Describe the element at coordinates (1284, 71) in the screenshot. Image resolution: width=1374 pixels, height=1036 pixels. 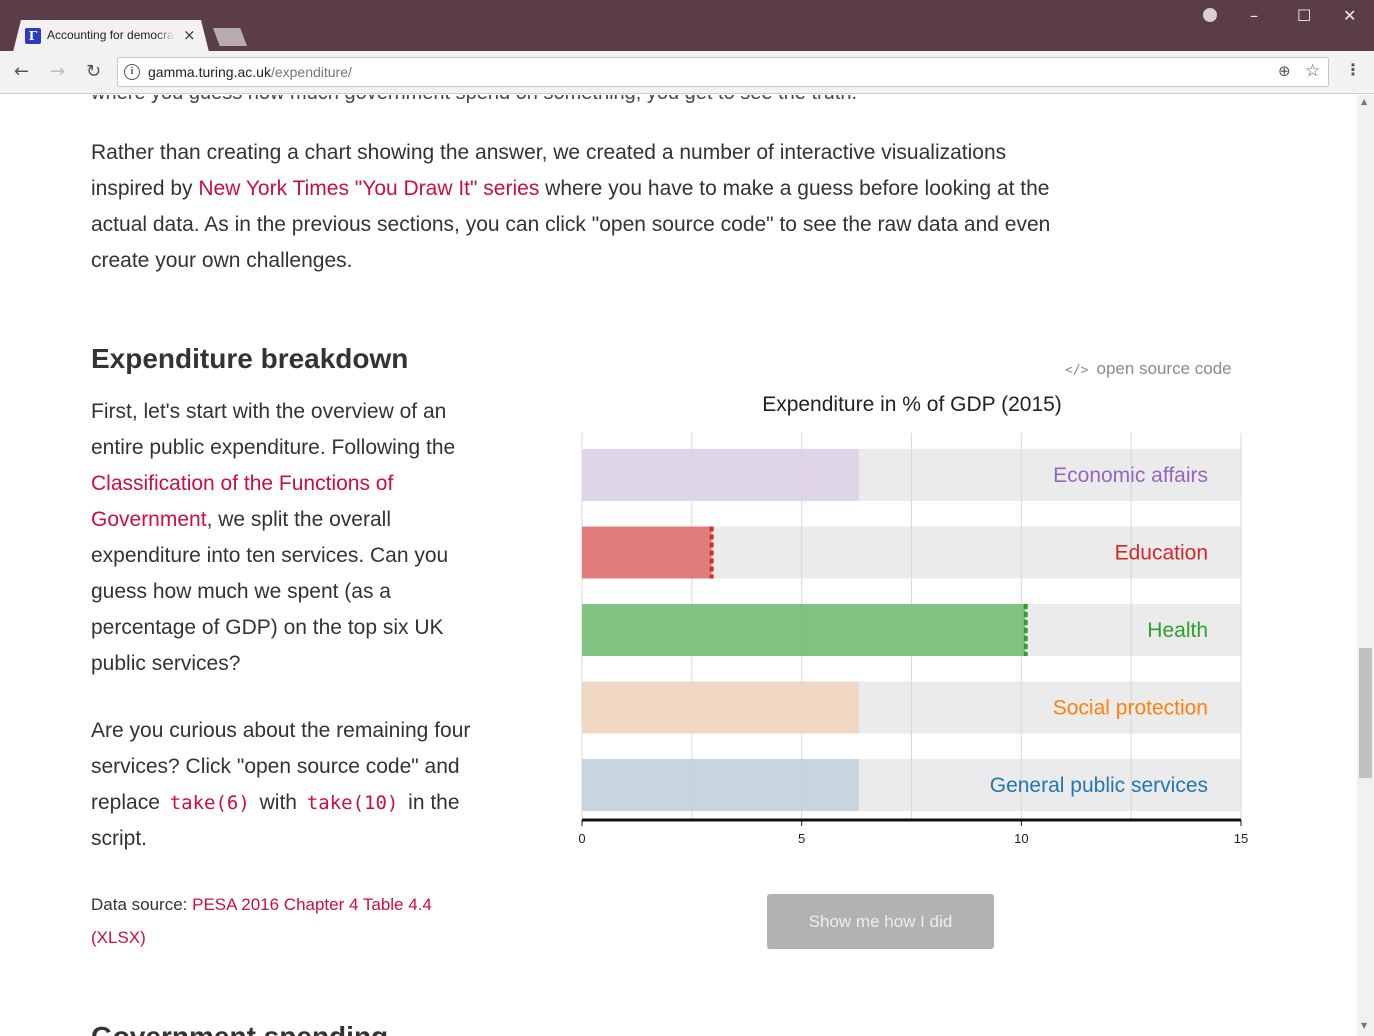
I see `zoom-icon: ⊕` at that location.